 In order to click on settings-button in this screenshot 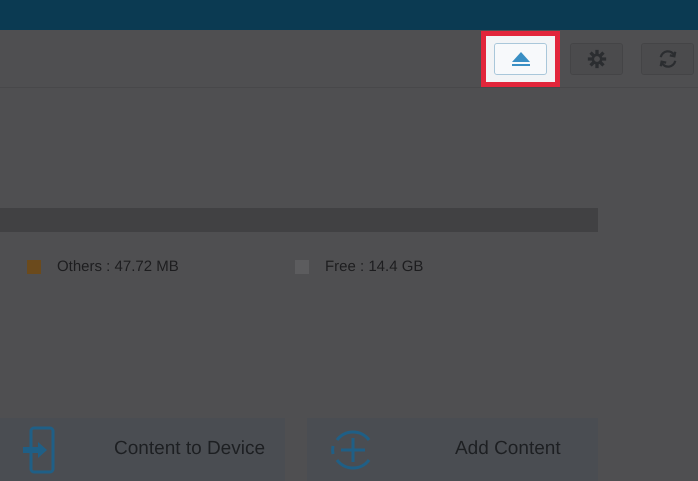, I will do `click(596, 58)`.